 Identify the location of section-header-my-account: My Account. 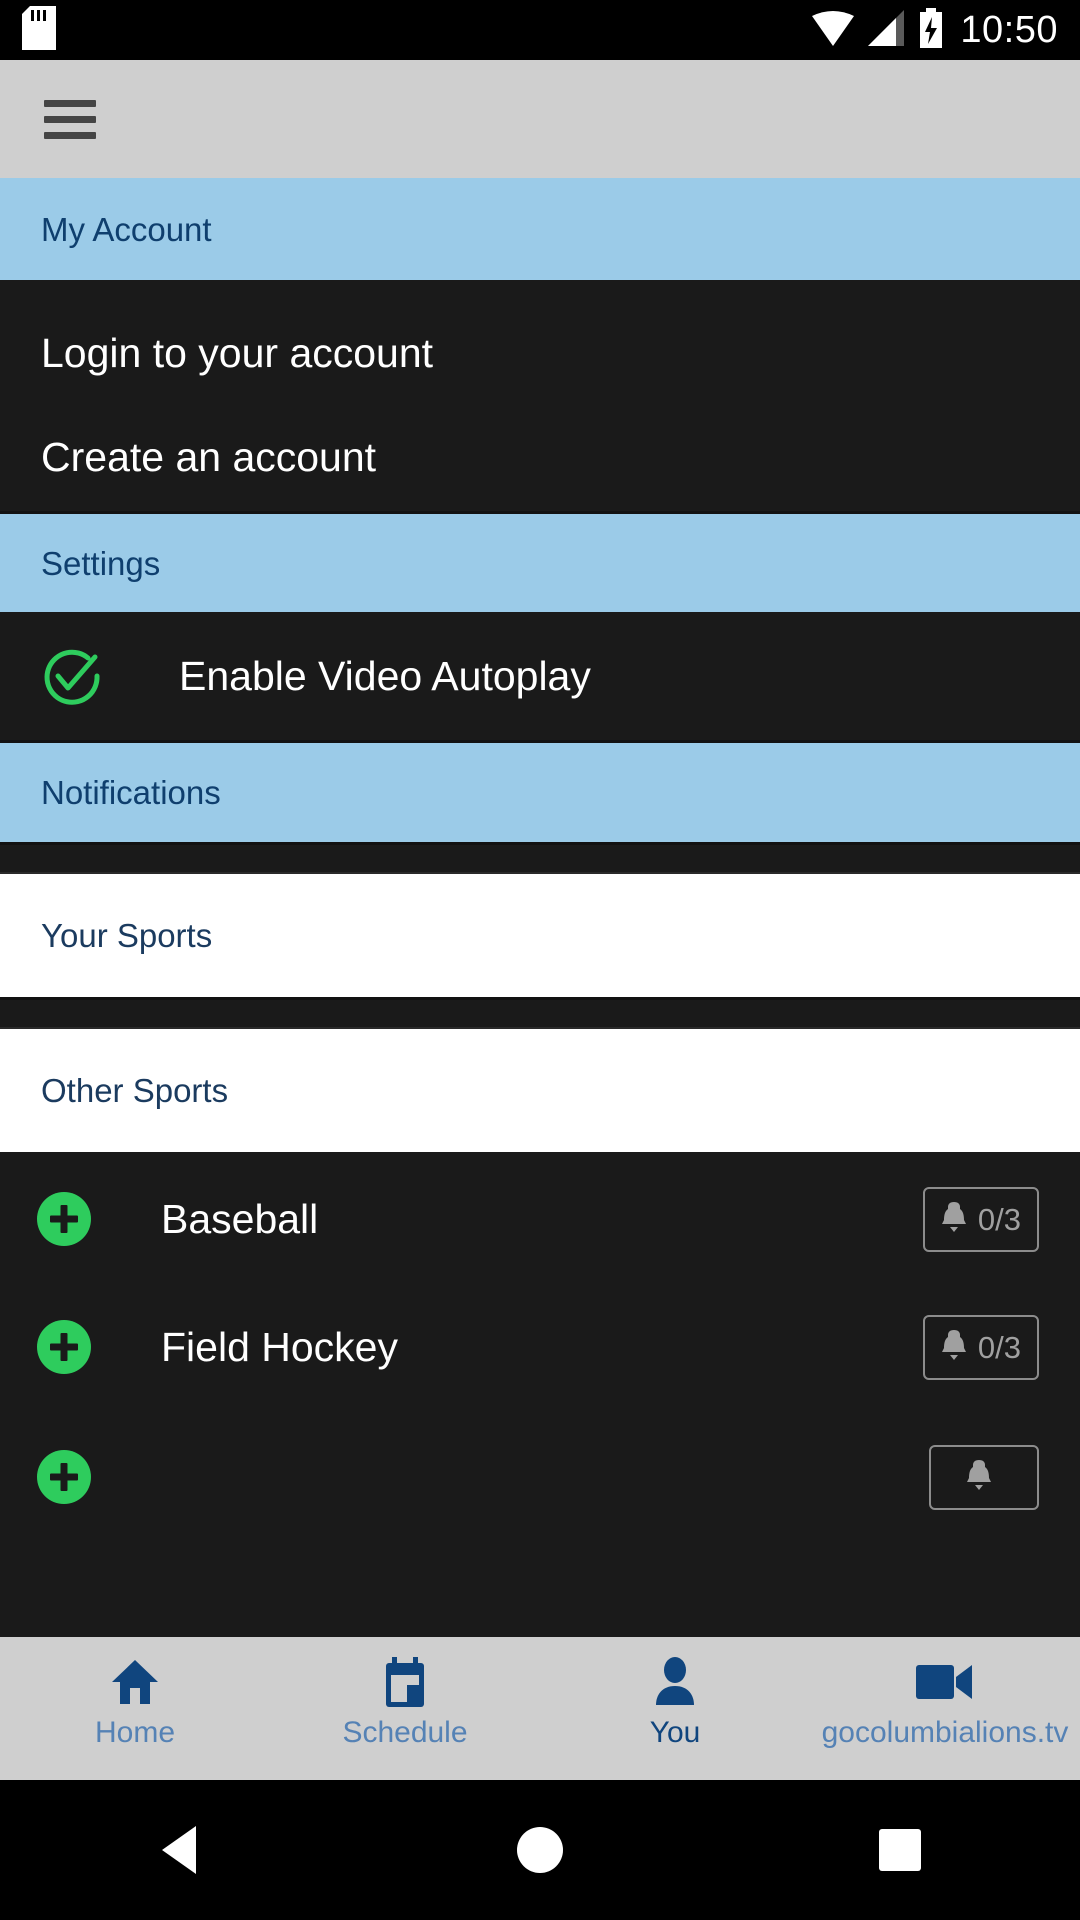
(540, 229).